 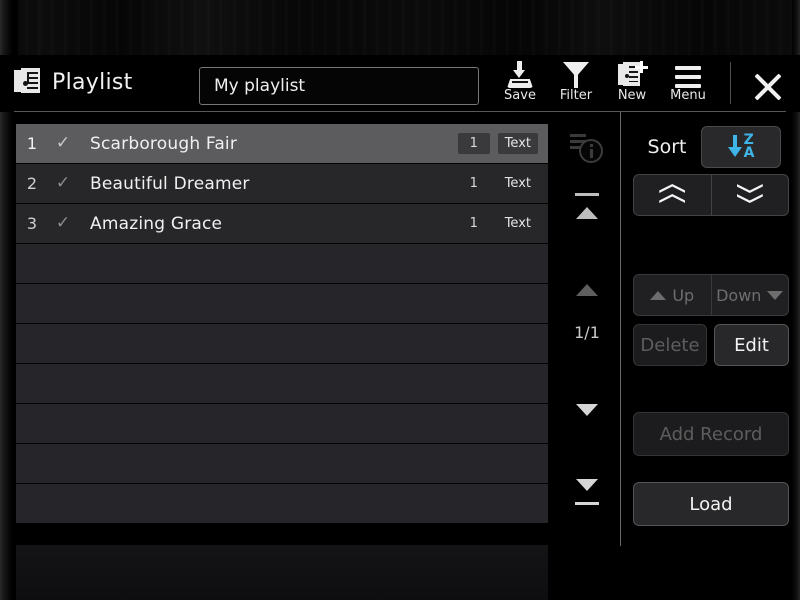 What do you see at coordinates (775, 295) in the screenshot?
I see `caret-down-icon` at bounding box center [775, 295].